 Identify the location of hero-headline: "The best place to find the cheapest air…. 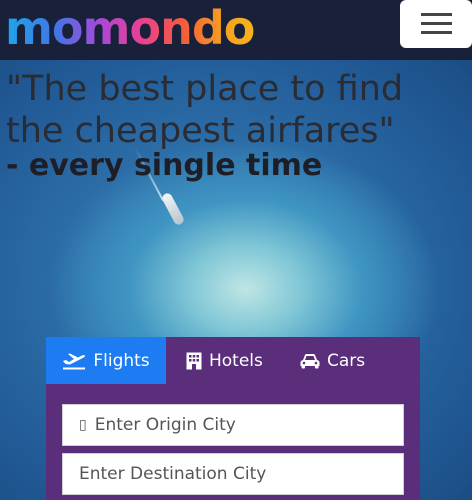
(205, 110).